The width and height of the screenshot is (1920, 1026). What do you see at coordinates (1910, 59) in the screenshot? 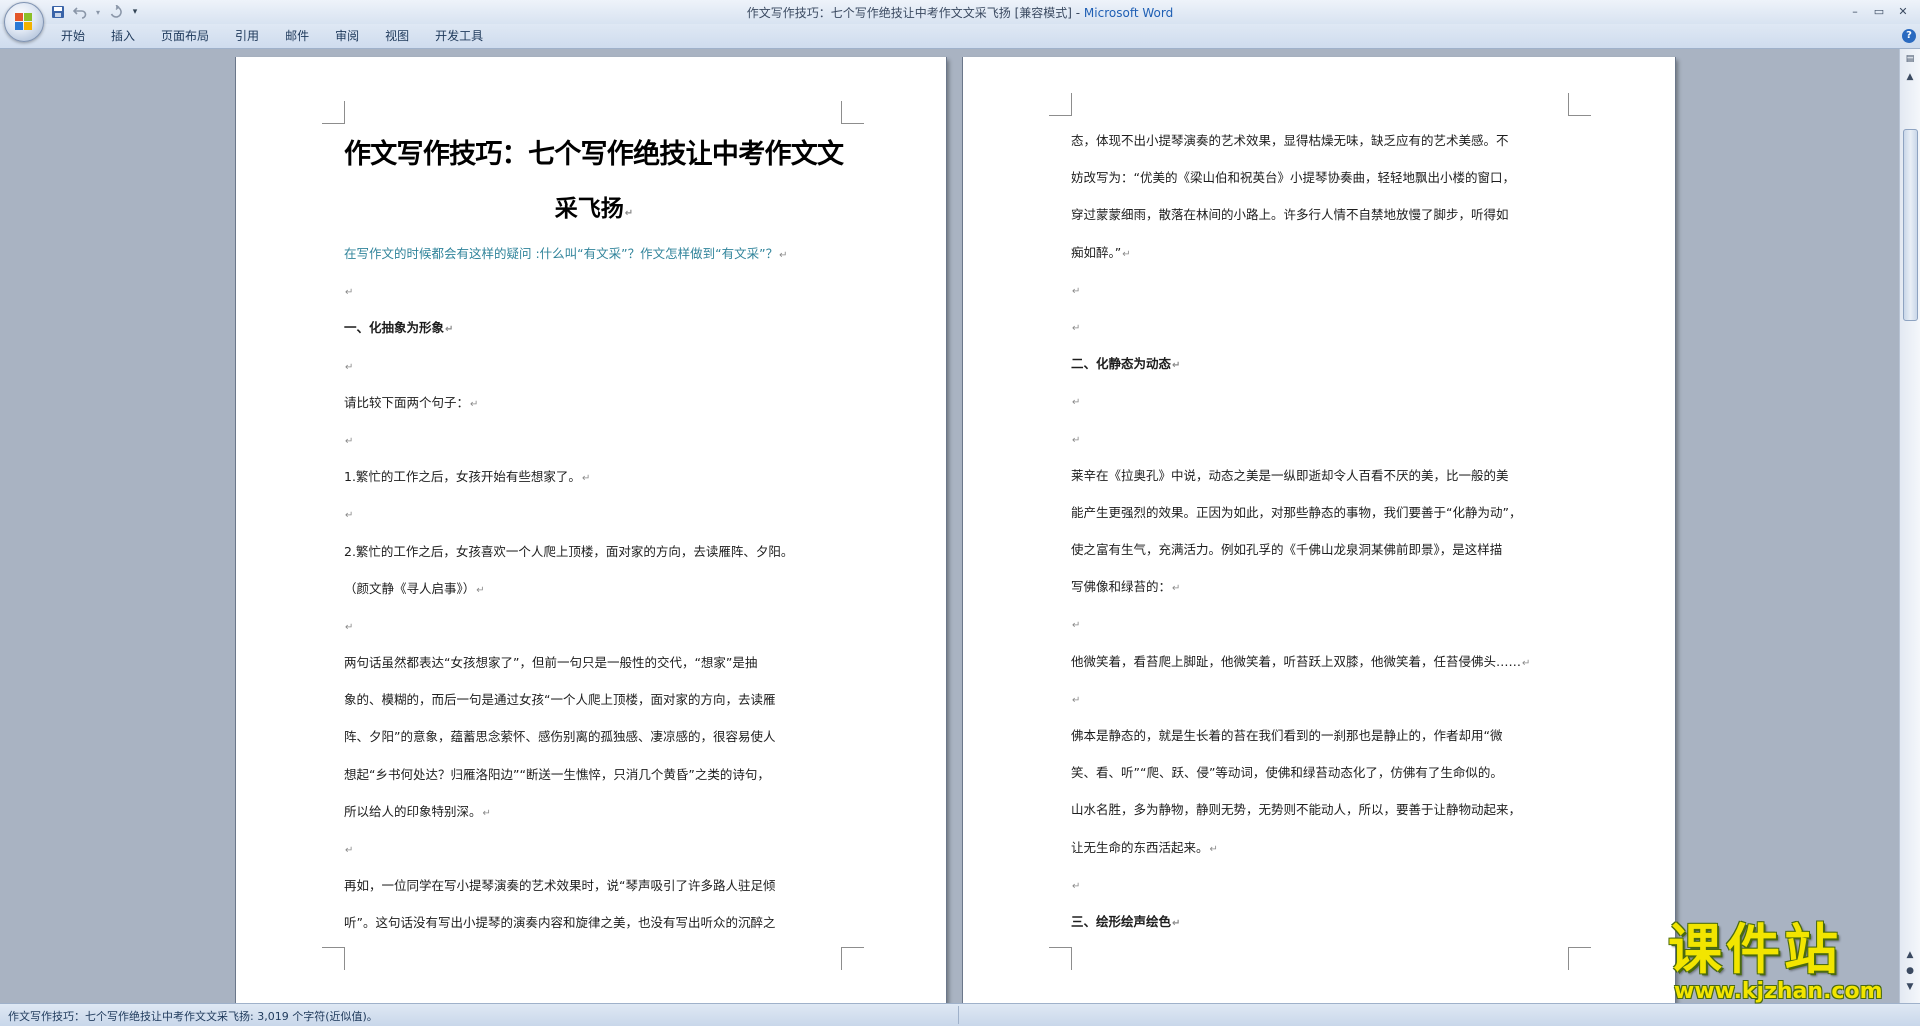
I see `ruler-toggle-icon: ▤` at bounding box center [1910, 59].